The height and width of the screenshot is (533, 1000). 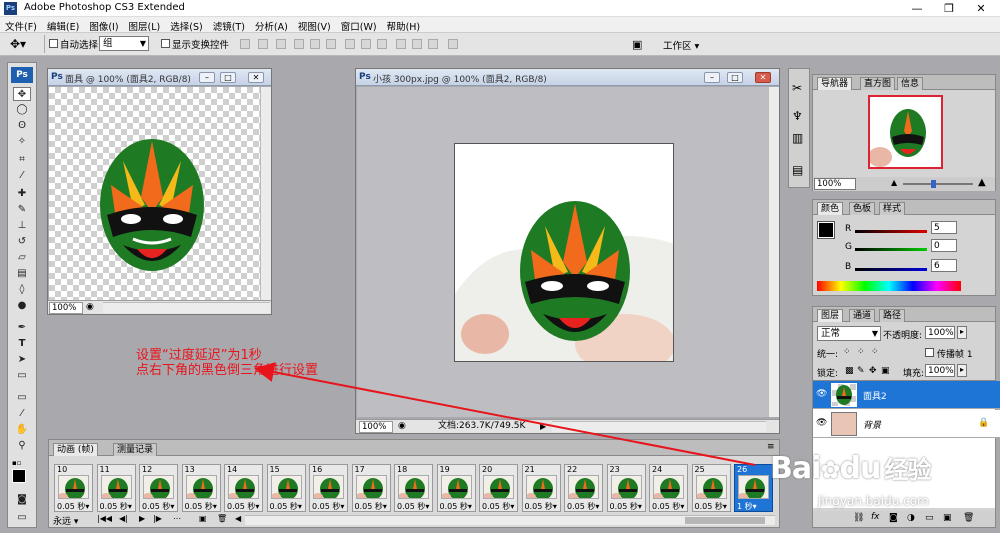 What do you see at coordinates (830, 315) in the screenshot?
I see `tab-layers: 图层` at bounding box center [830, 315].